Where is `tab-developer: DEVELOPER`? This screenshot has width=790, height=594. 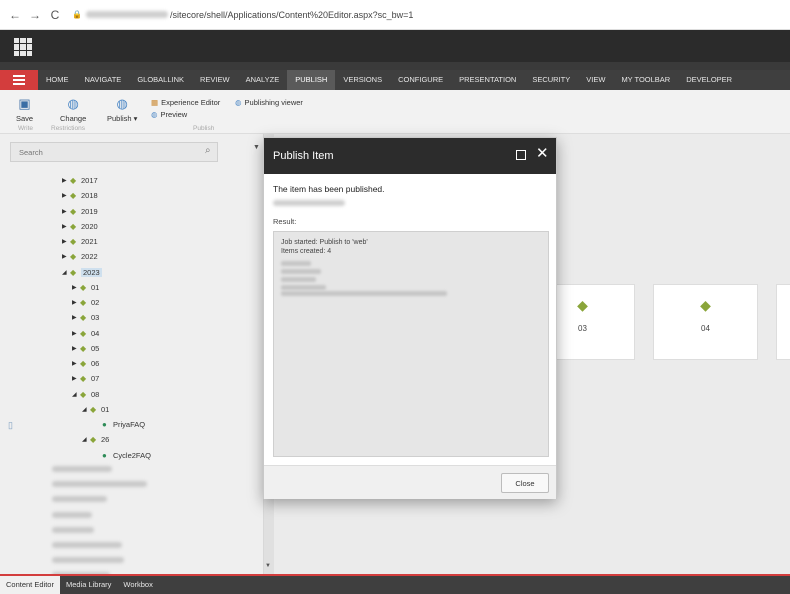
tab-developer: DEVELOPER is located at coordinates (709, 80).